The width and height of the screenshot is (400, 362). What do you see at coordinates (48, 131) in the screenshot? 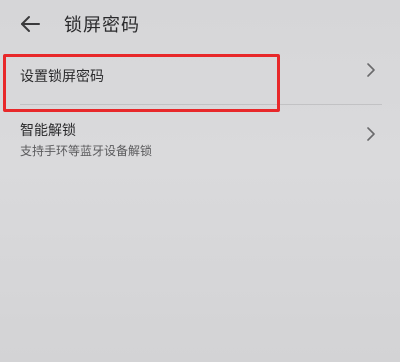
I see `smart-unlock-label: 智能解锁` at bounding box center [48, 131].